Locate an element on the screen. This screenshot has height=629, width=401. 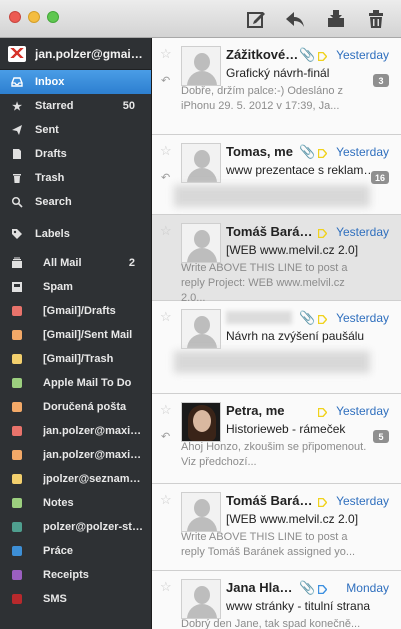
delete-button is located at coordinates (376, 19).